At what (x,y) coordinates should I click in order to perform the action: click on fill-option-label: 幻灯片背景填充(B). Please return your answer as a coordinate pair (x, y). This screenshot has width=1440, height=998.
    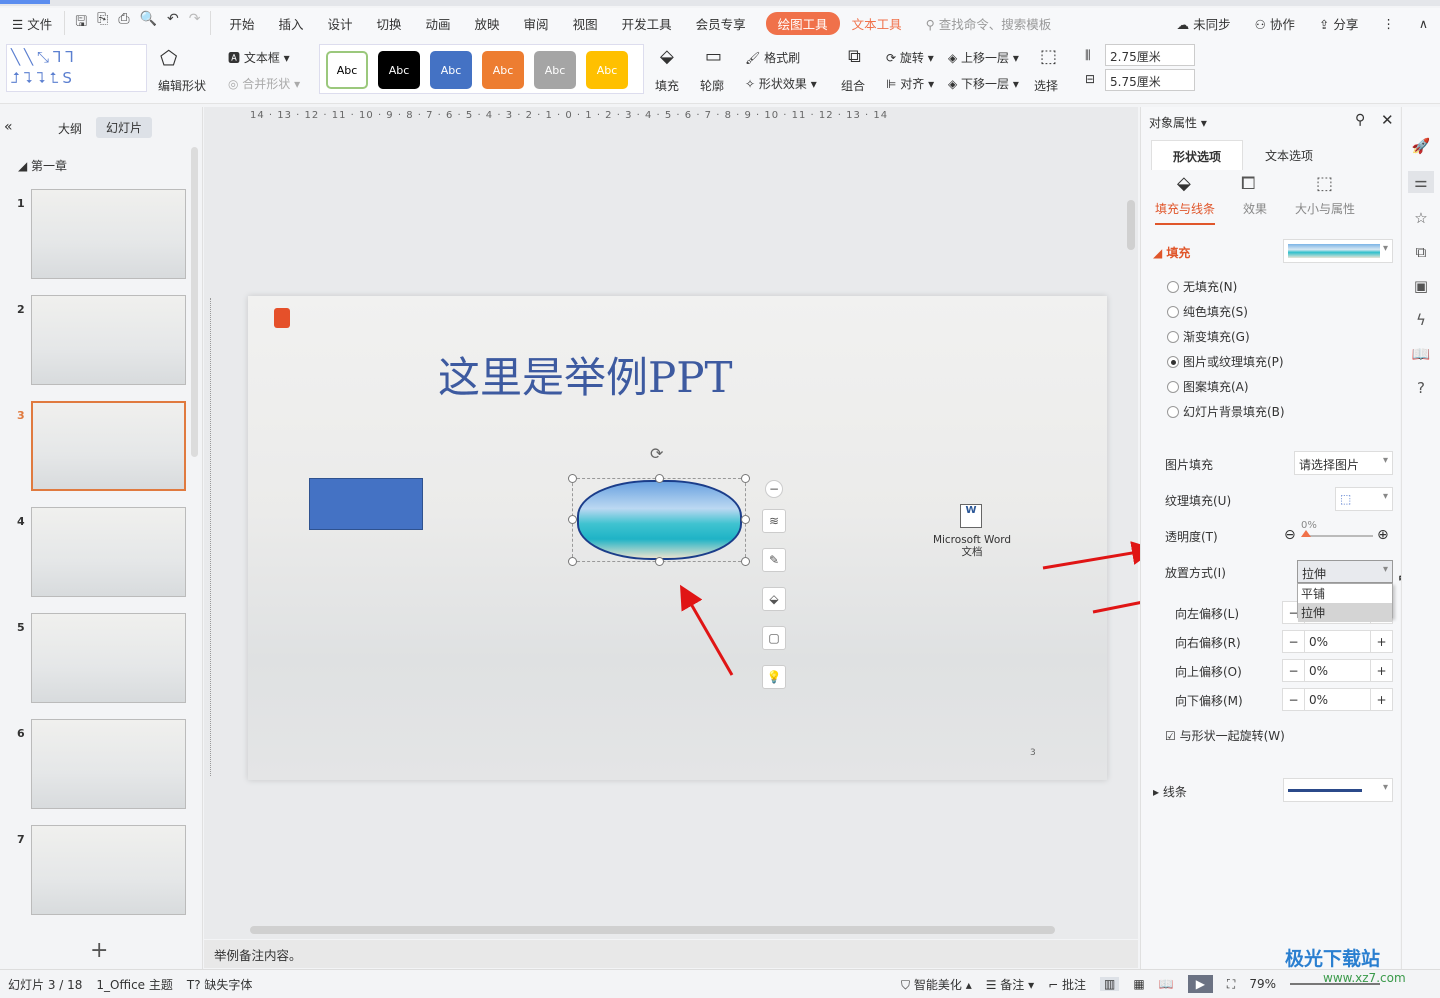
    Looking at the image, I should click on (1234, 412).